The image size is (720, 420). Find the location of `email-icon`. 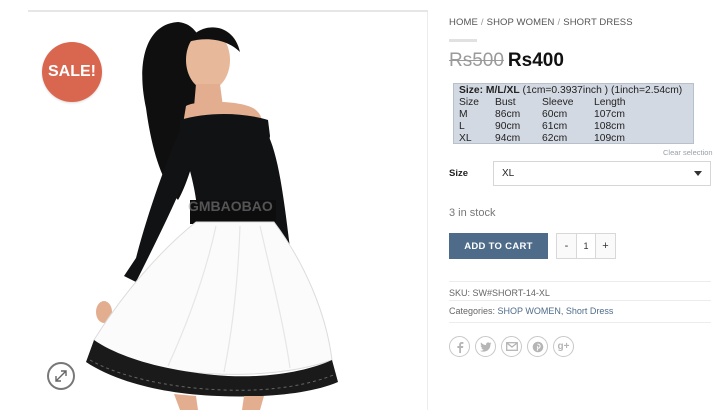

email-icon is located at coordinates (511, 346).